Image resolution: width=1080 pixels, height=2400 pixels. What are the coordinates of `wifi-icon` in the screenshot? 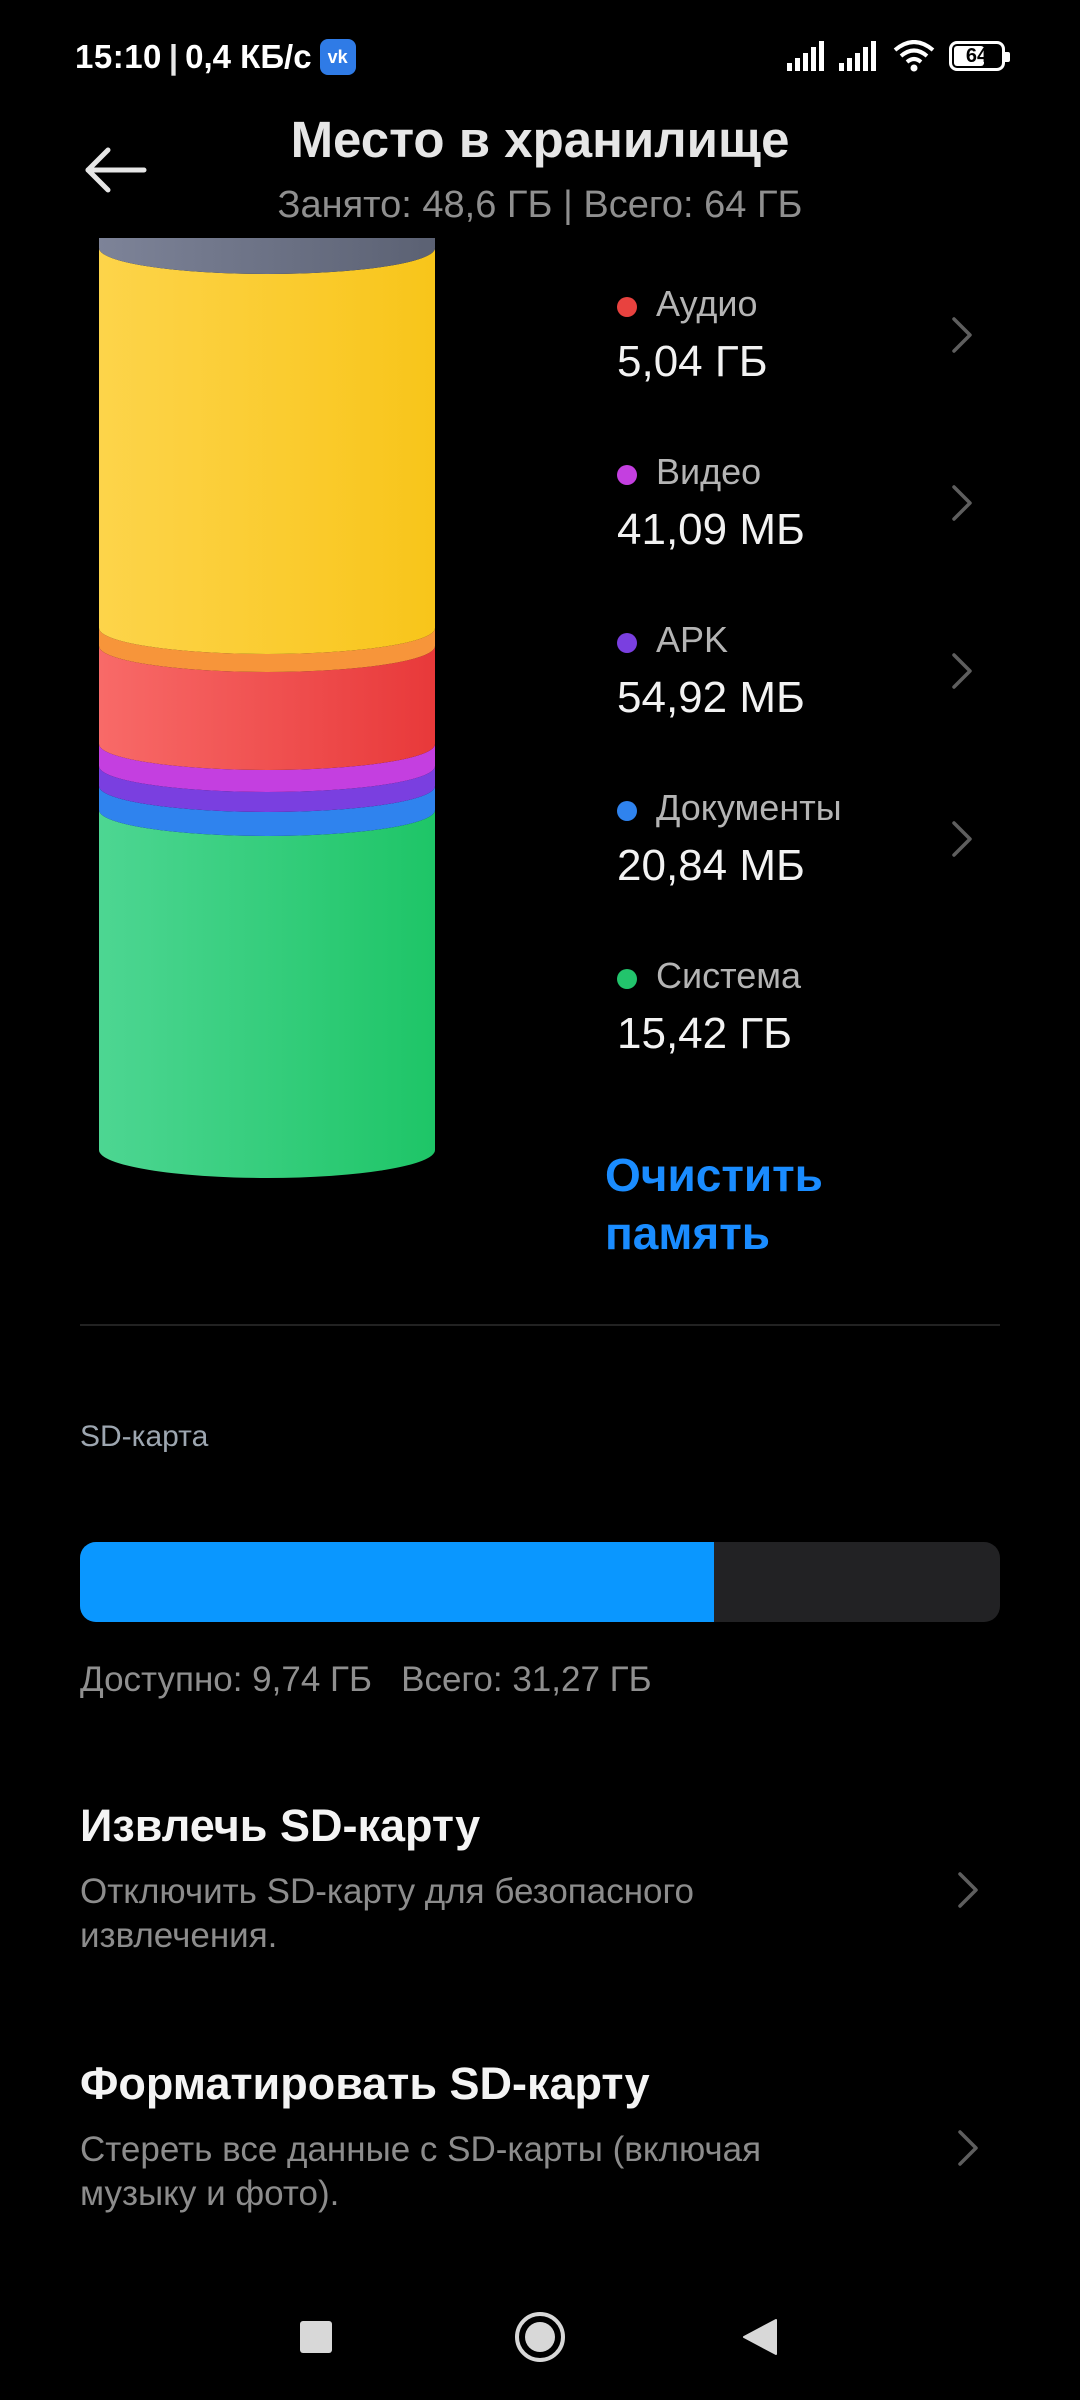 It's located at (914, 56).